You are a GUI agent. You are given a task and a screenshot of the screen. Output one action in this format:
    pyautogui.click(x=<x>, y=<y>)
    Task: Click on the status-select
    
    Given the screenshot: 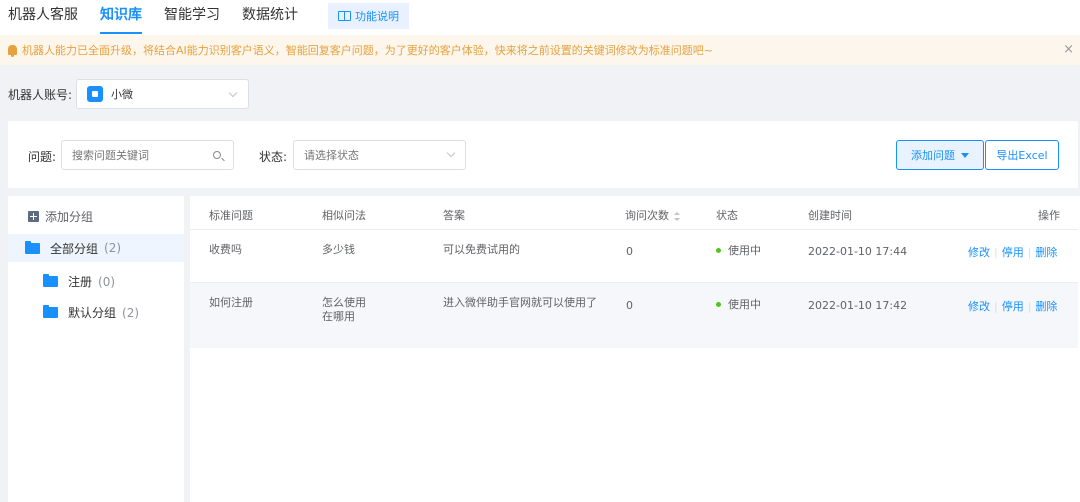 What is the action you would take?
    pyautogui.click(x=379, y=155)
    